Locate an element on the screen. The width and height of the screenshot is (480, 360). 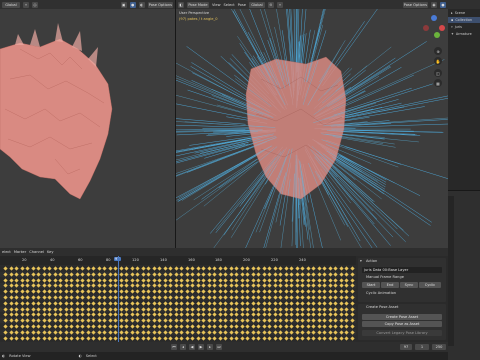
cyclic-animation-checkbox: Cyclic Animation is located at coordinates (381, 293).